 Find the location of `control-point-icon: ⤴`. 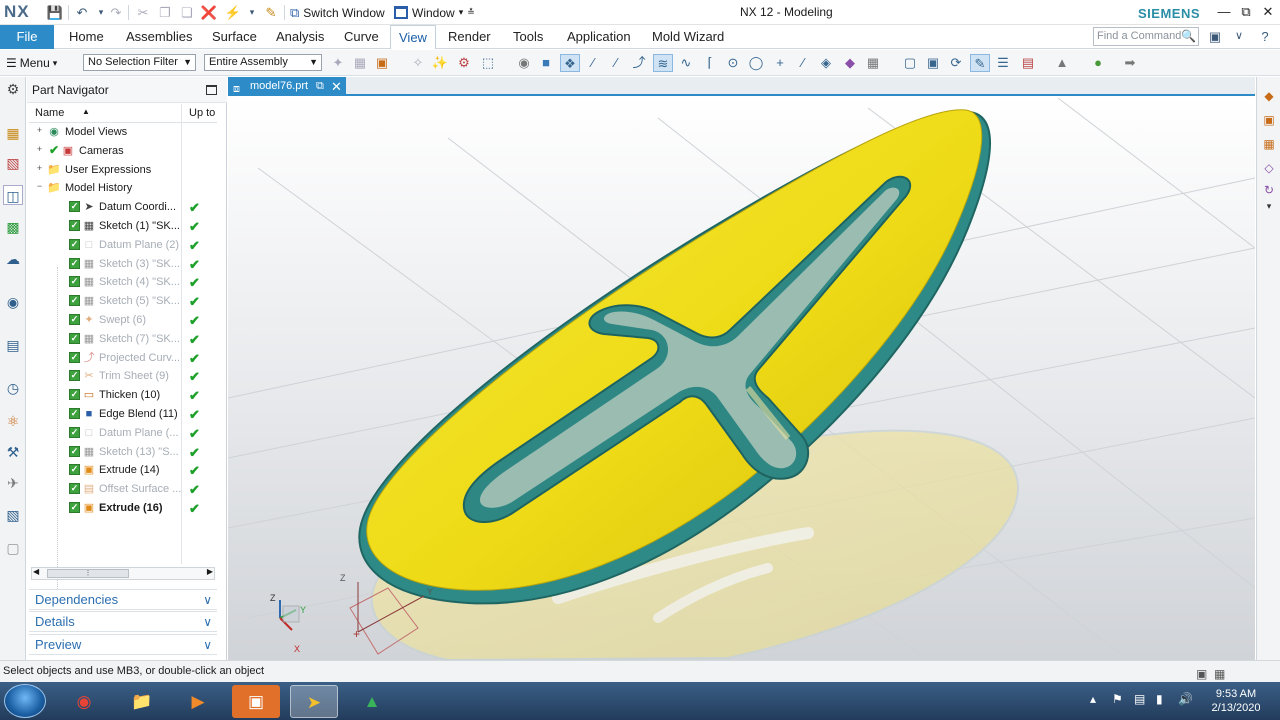

control-point-icon: ⤴ is located at coordinates (639, 63).